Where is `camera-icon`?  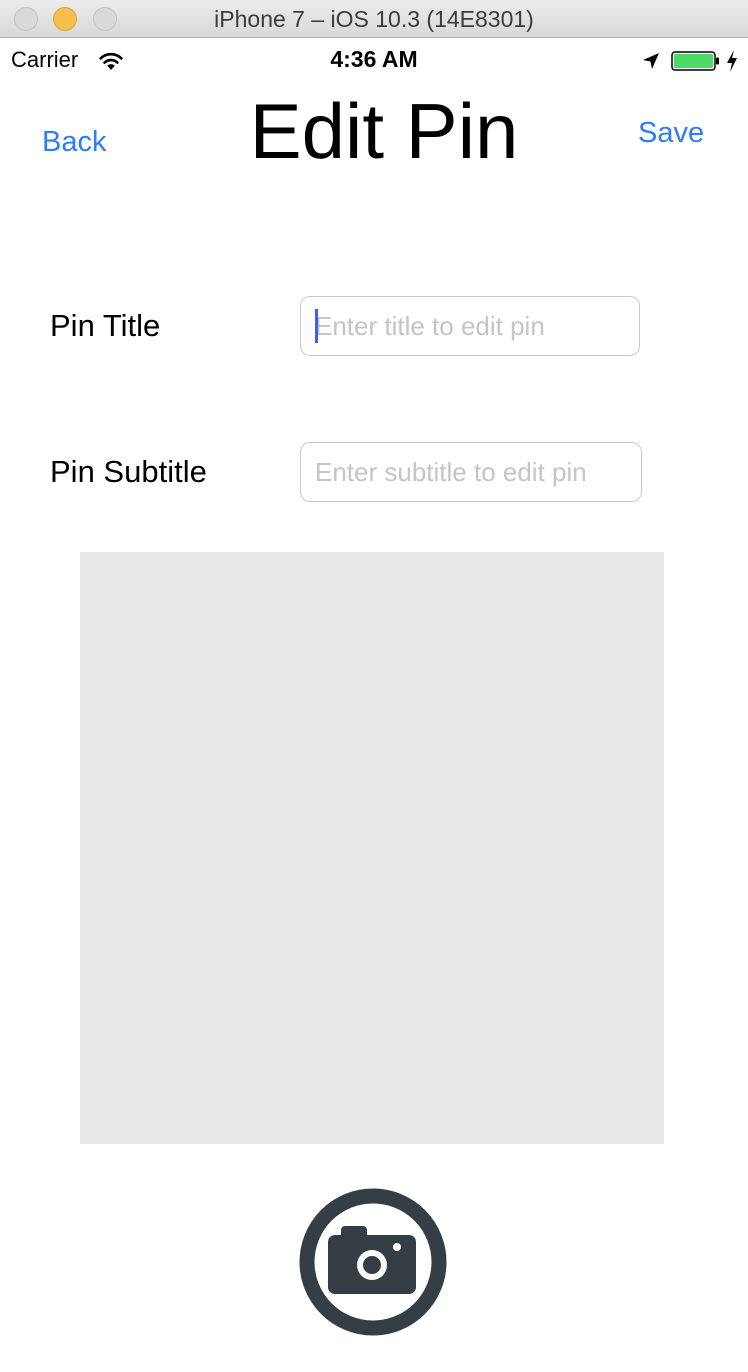 camera-icon is located at coordinates (373, 1262).